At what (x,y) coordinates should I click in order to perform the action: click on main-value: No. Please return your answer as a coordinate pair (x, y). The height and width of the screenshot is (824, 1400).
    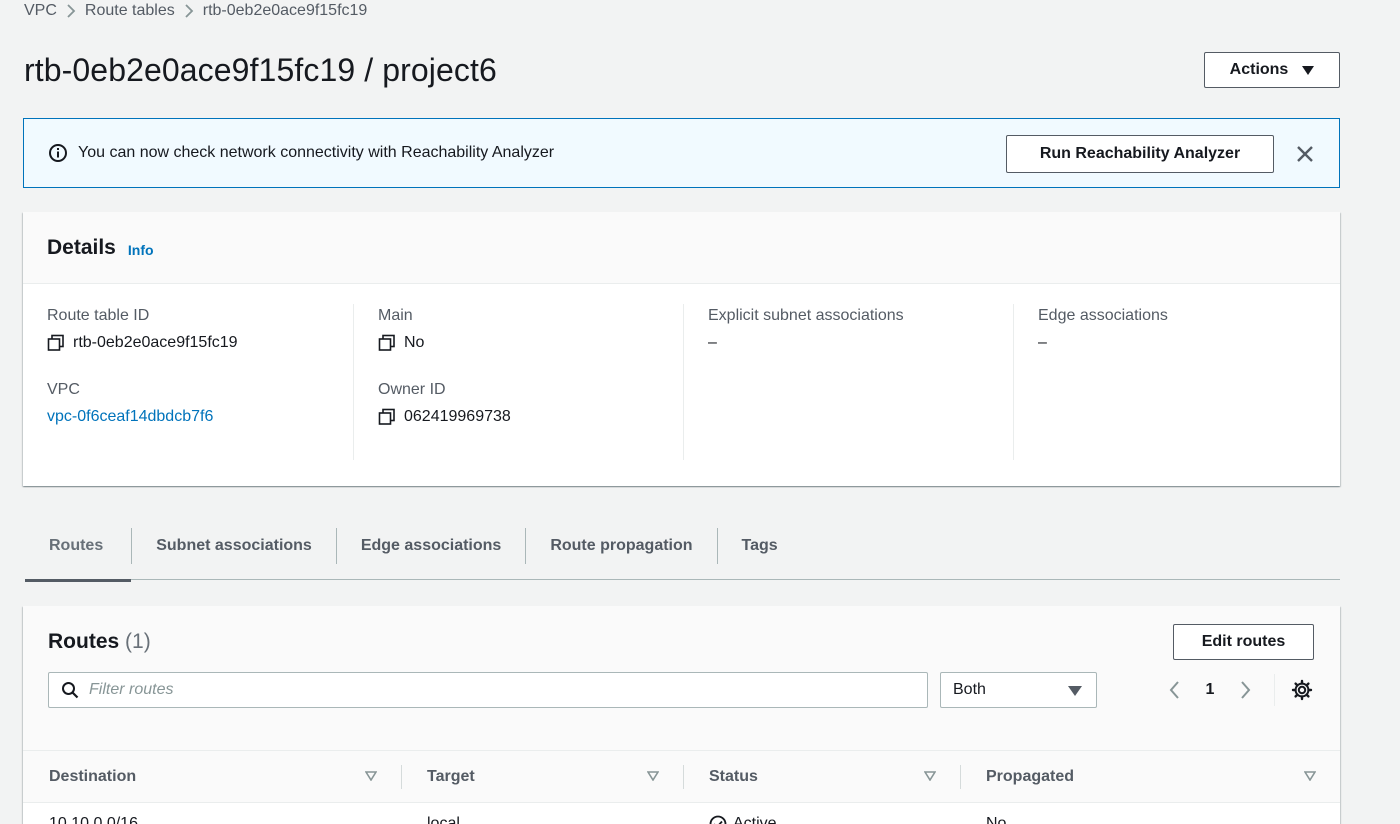
    Looking at the image, I should click on (414, 342).